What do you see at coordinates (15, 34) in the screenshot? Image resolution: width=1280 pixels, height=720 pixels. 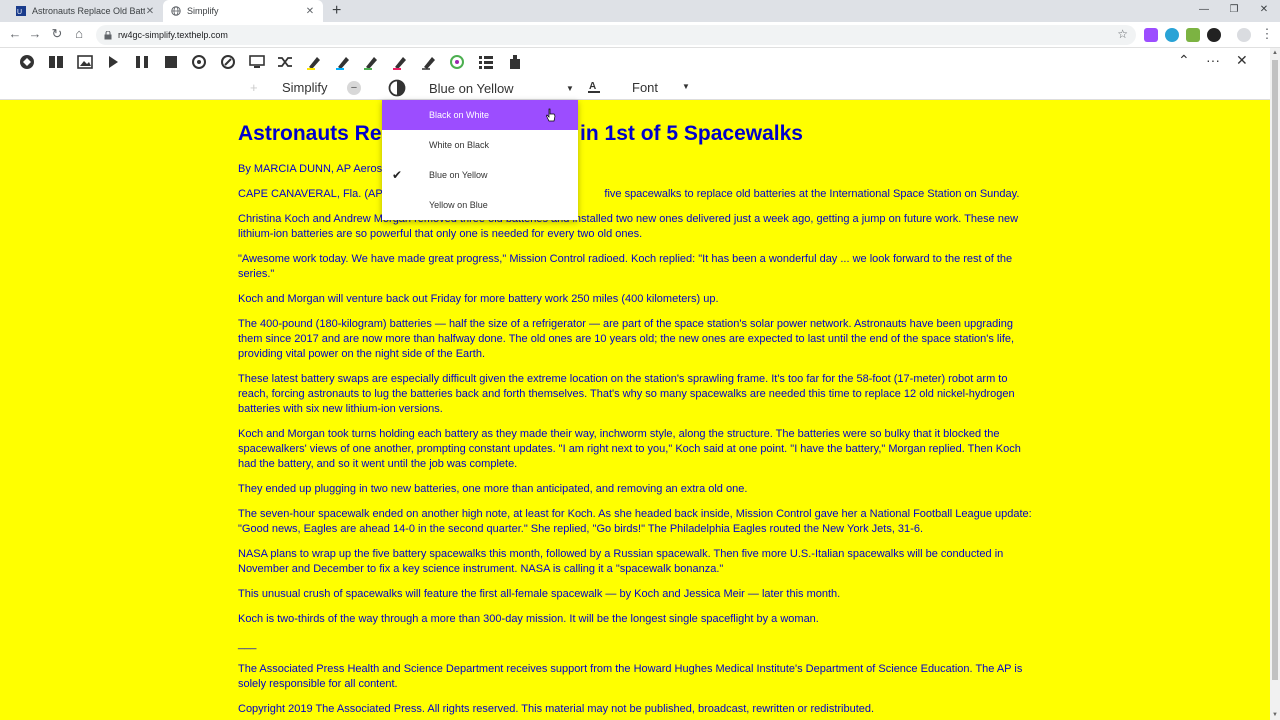 I see `back-icon: ←` at bounding box center [15, 34].